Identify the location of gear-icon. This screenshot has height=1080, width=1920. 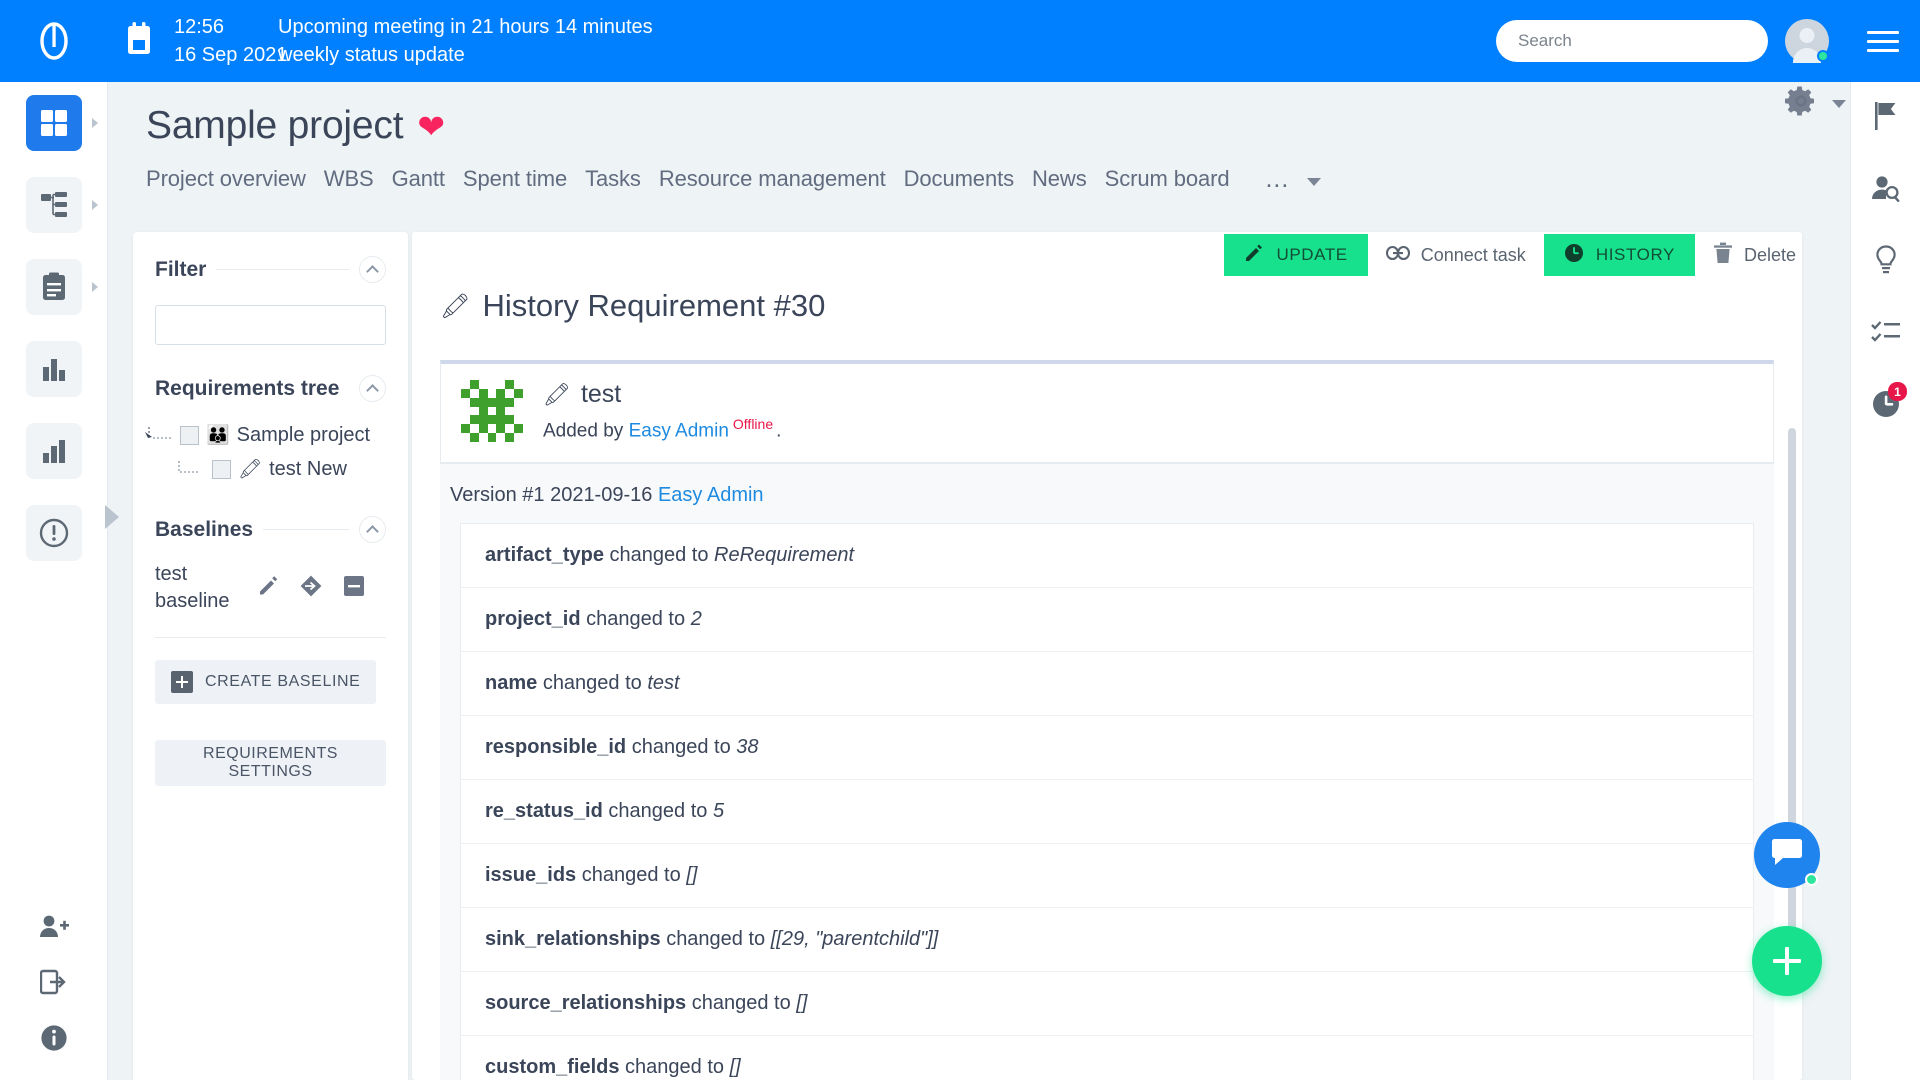
(1801, 103).